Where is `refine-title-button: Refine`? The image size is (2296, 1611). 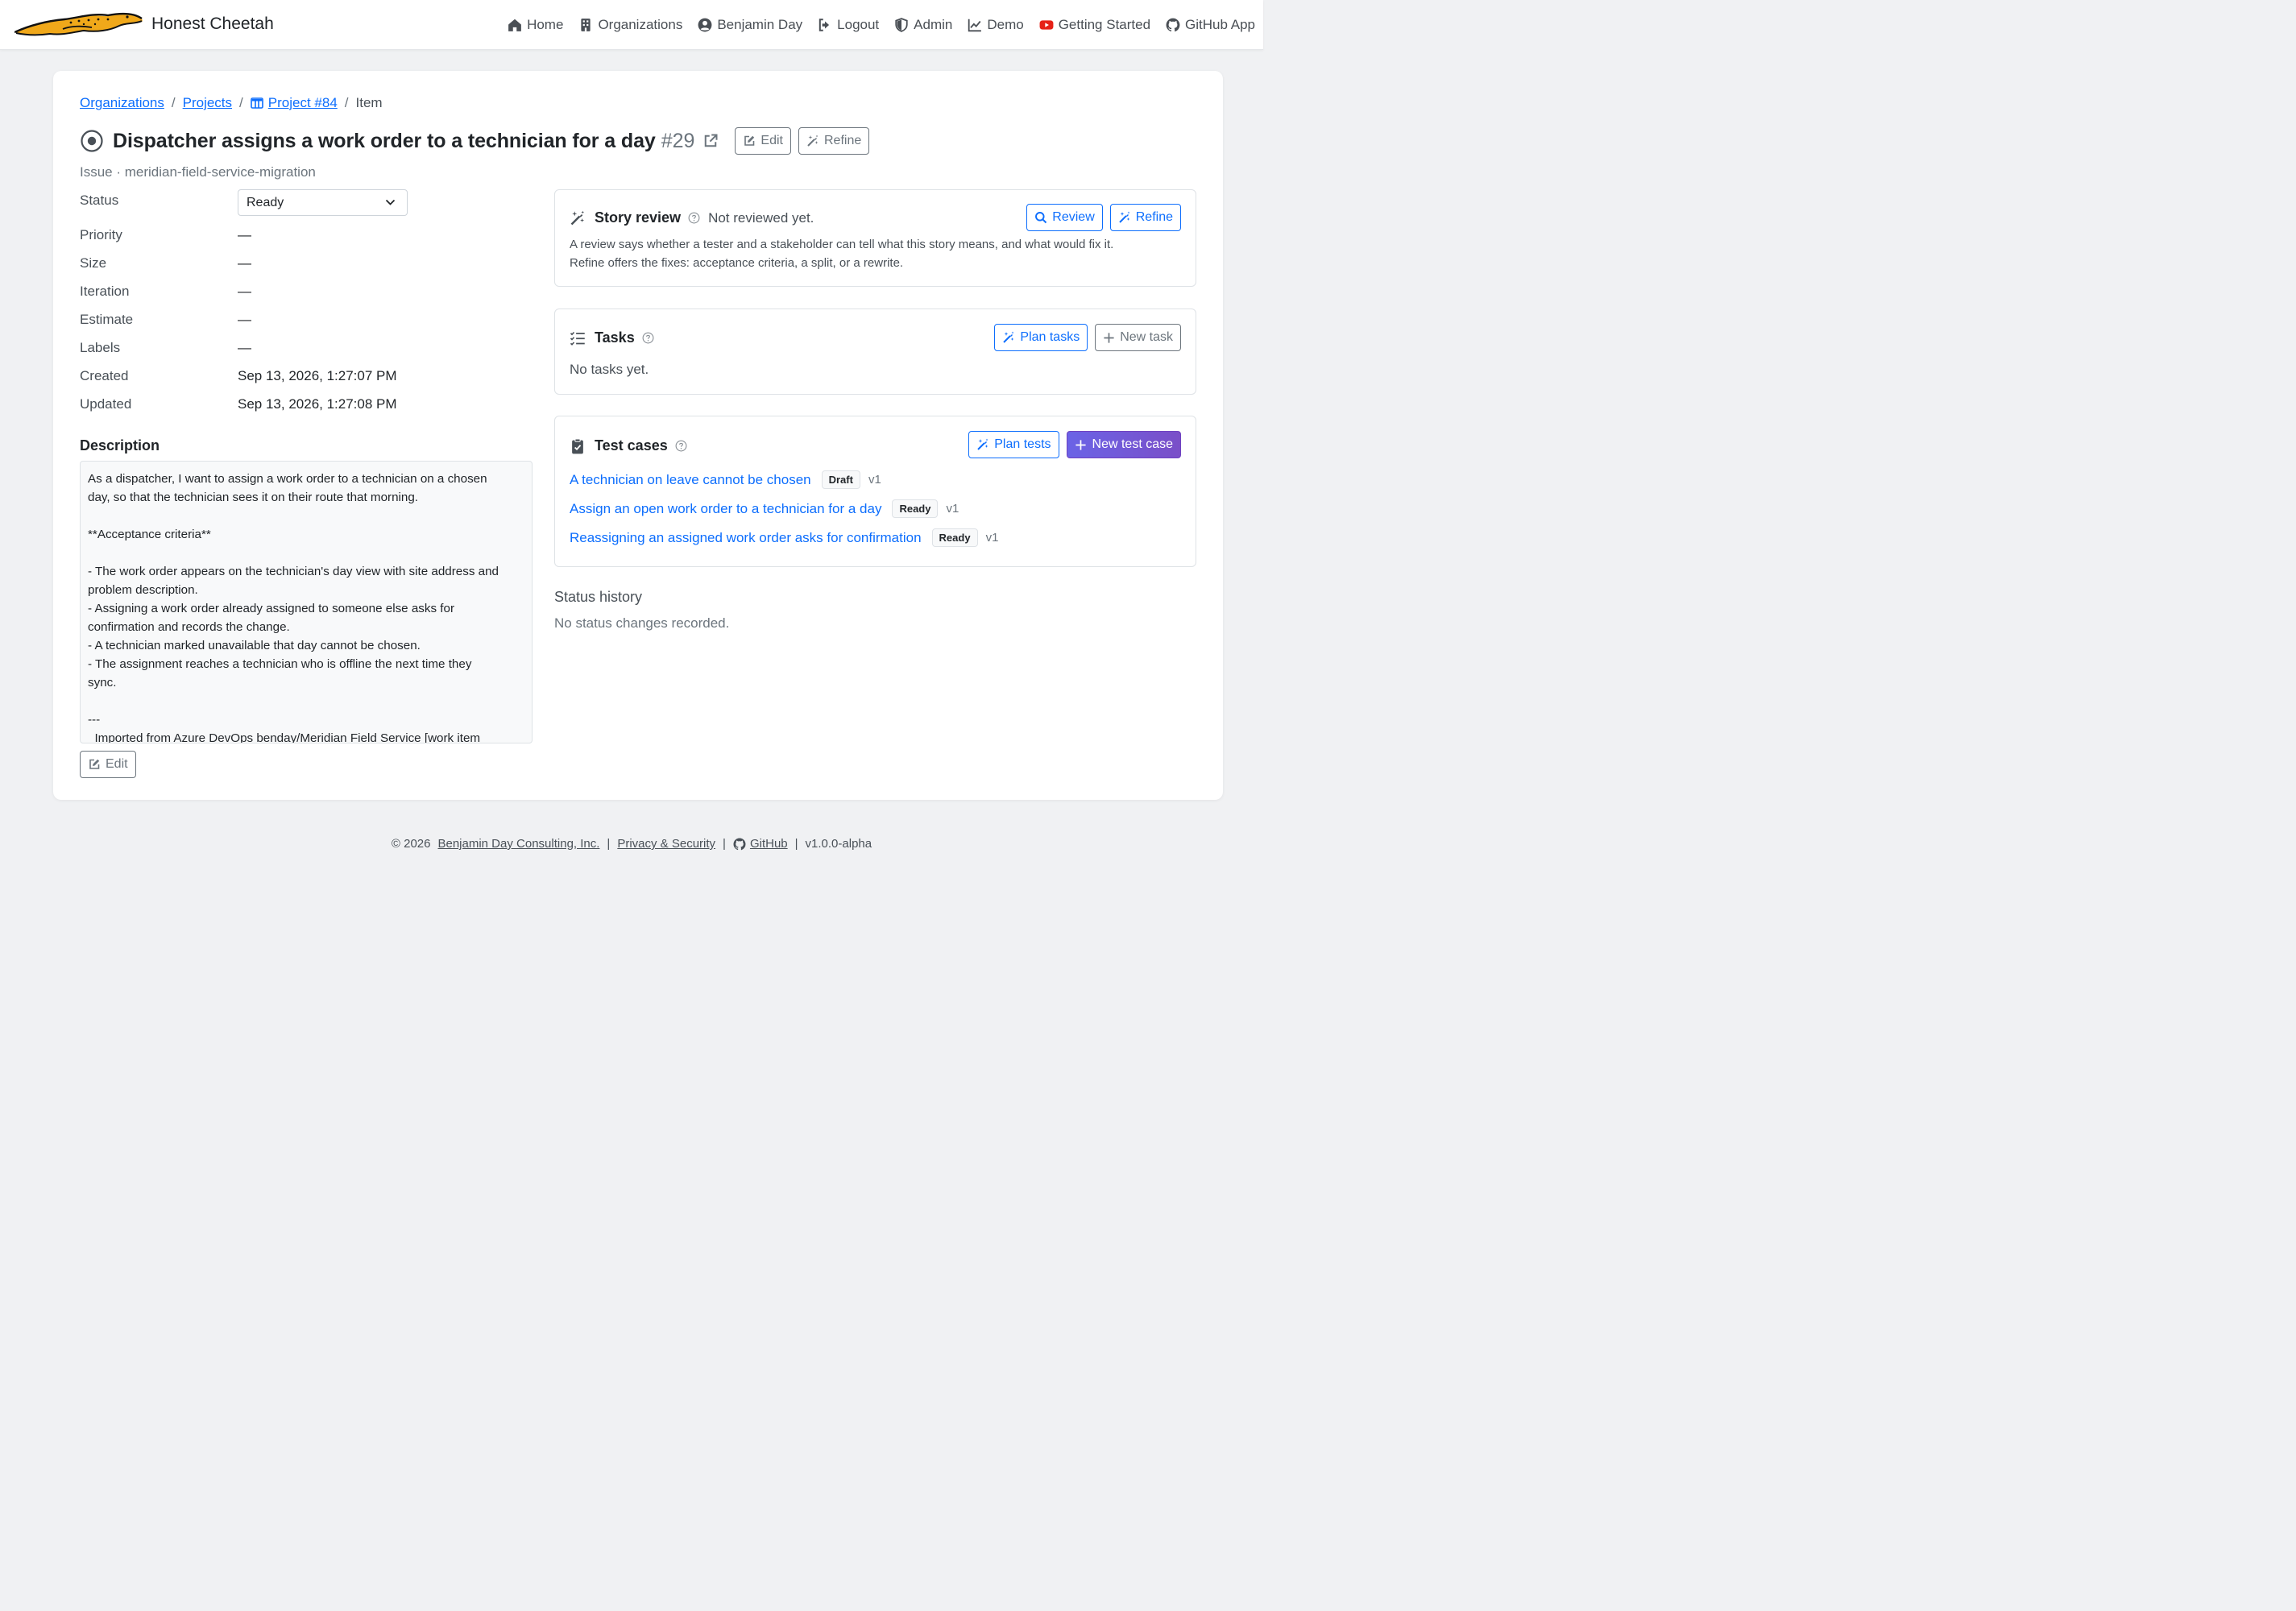 refine-title-button: Refine is located at coordinates (834, 141).